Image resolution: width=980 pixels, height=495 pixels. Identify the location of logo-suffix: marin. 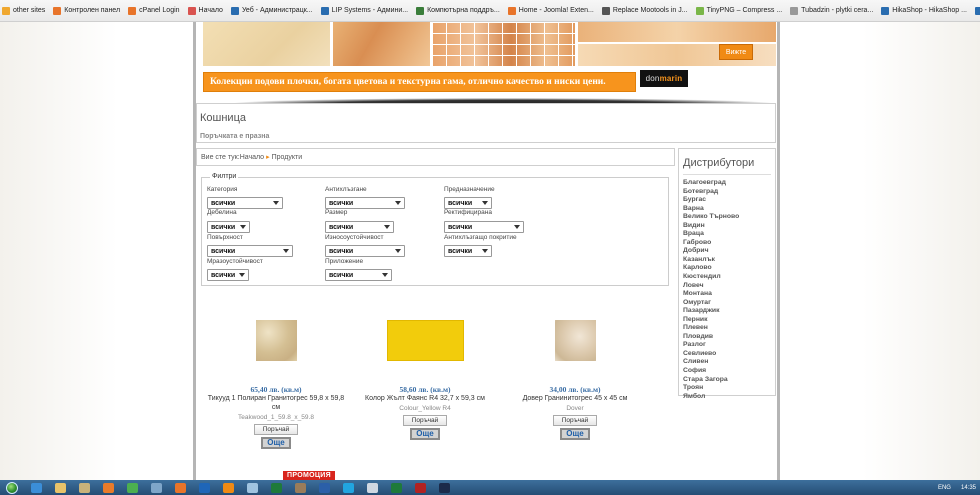
(671, 78).